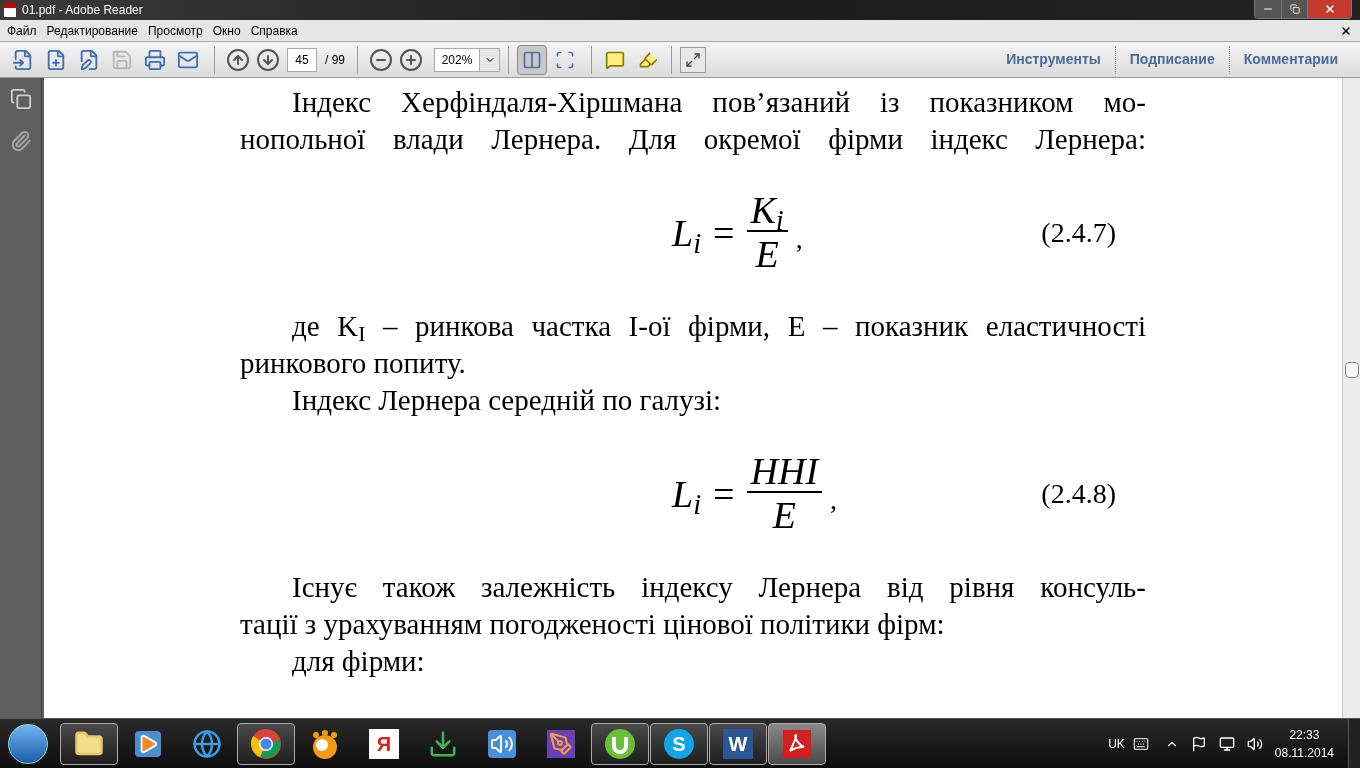  I want to click on scrollbar, so click(1351, 398).